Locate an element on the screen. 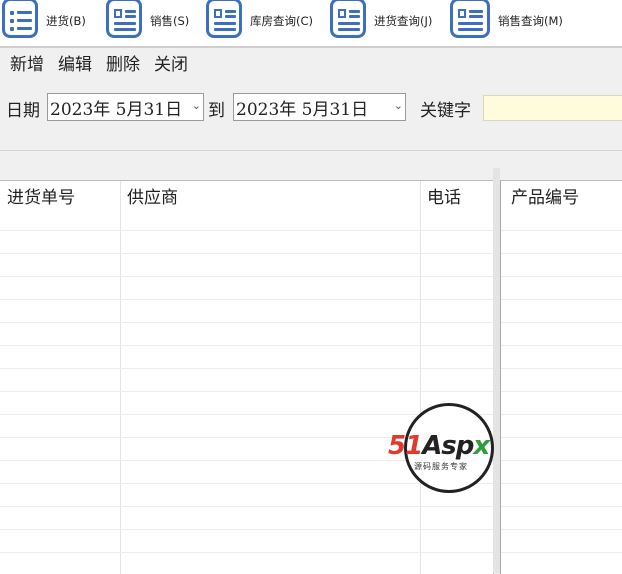  toolbar-button-purchase: 进货(B) is located at coordinates (44, 21).